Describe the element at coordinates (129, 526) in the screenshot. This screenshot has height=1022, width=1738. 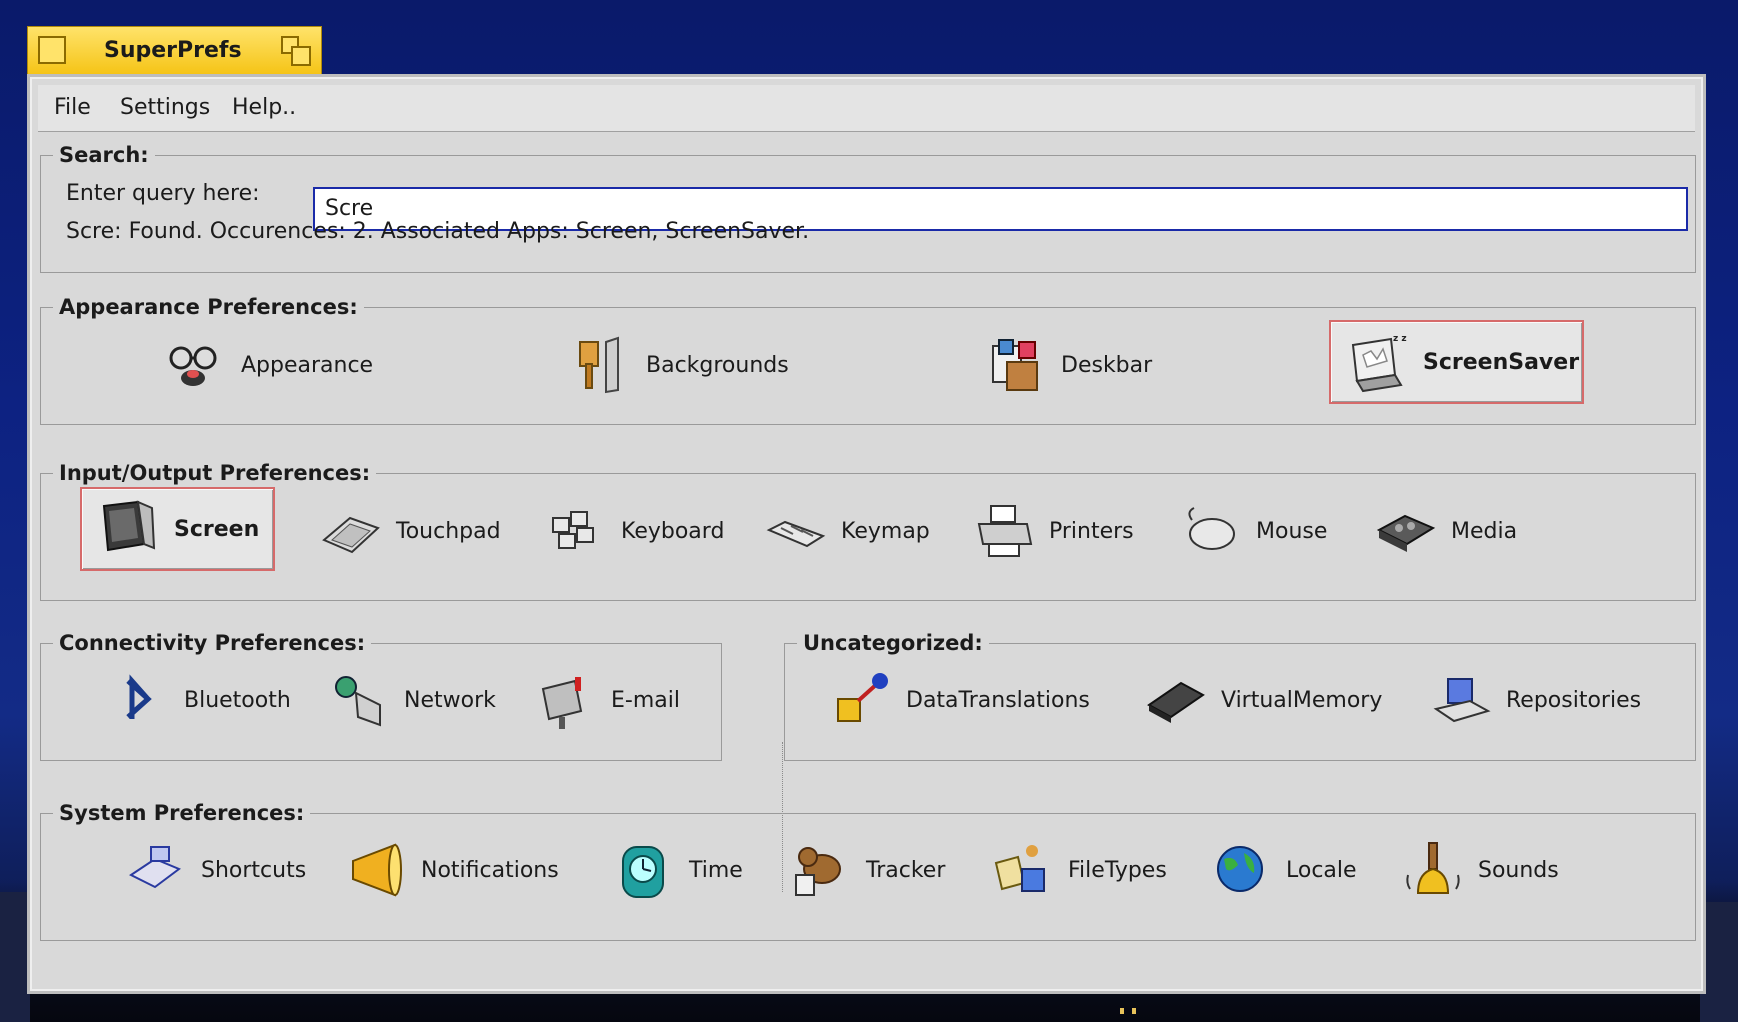
I see `screen-icon` at that location.